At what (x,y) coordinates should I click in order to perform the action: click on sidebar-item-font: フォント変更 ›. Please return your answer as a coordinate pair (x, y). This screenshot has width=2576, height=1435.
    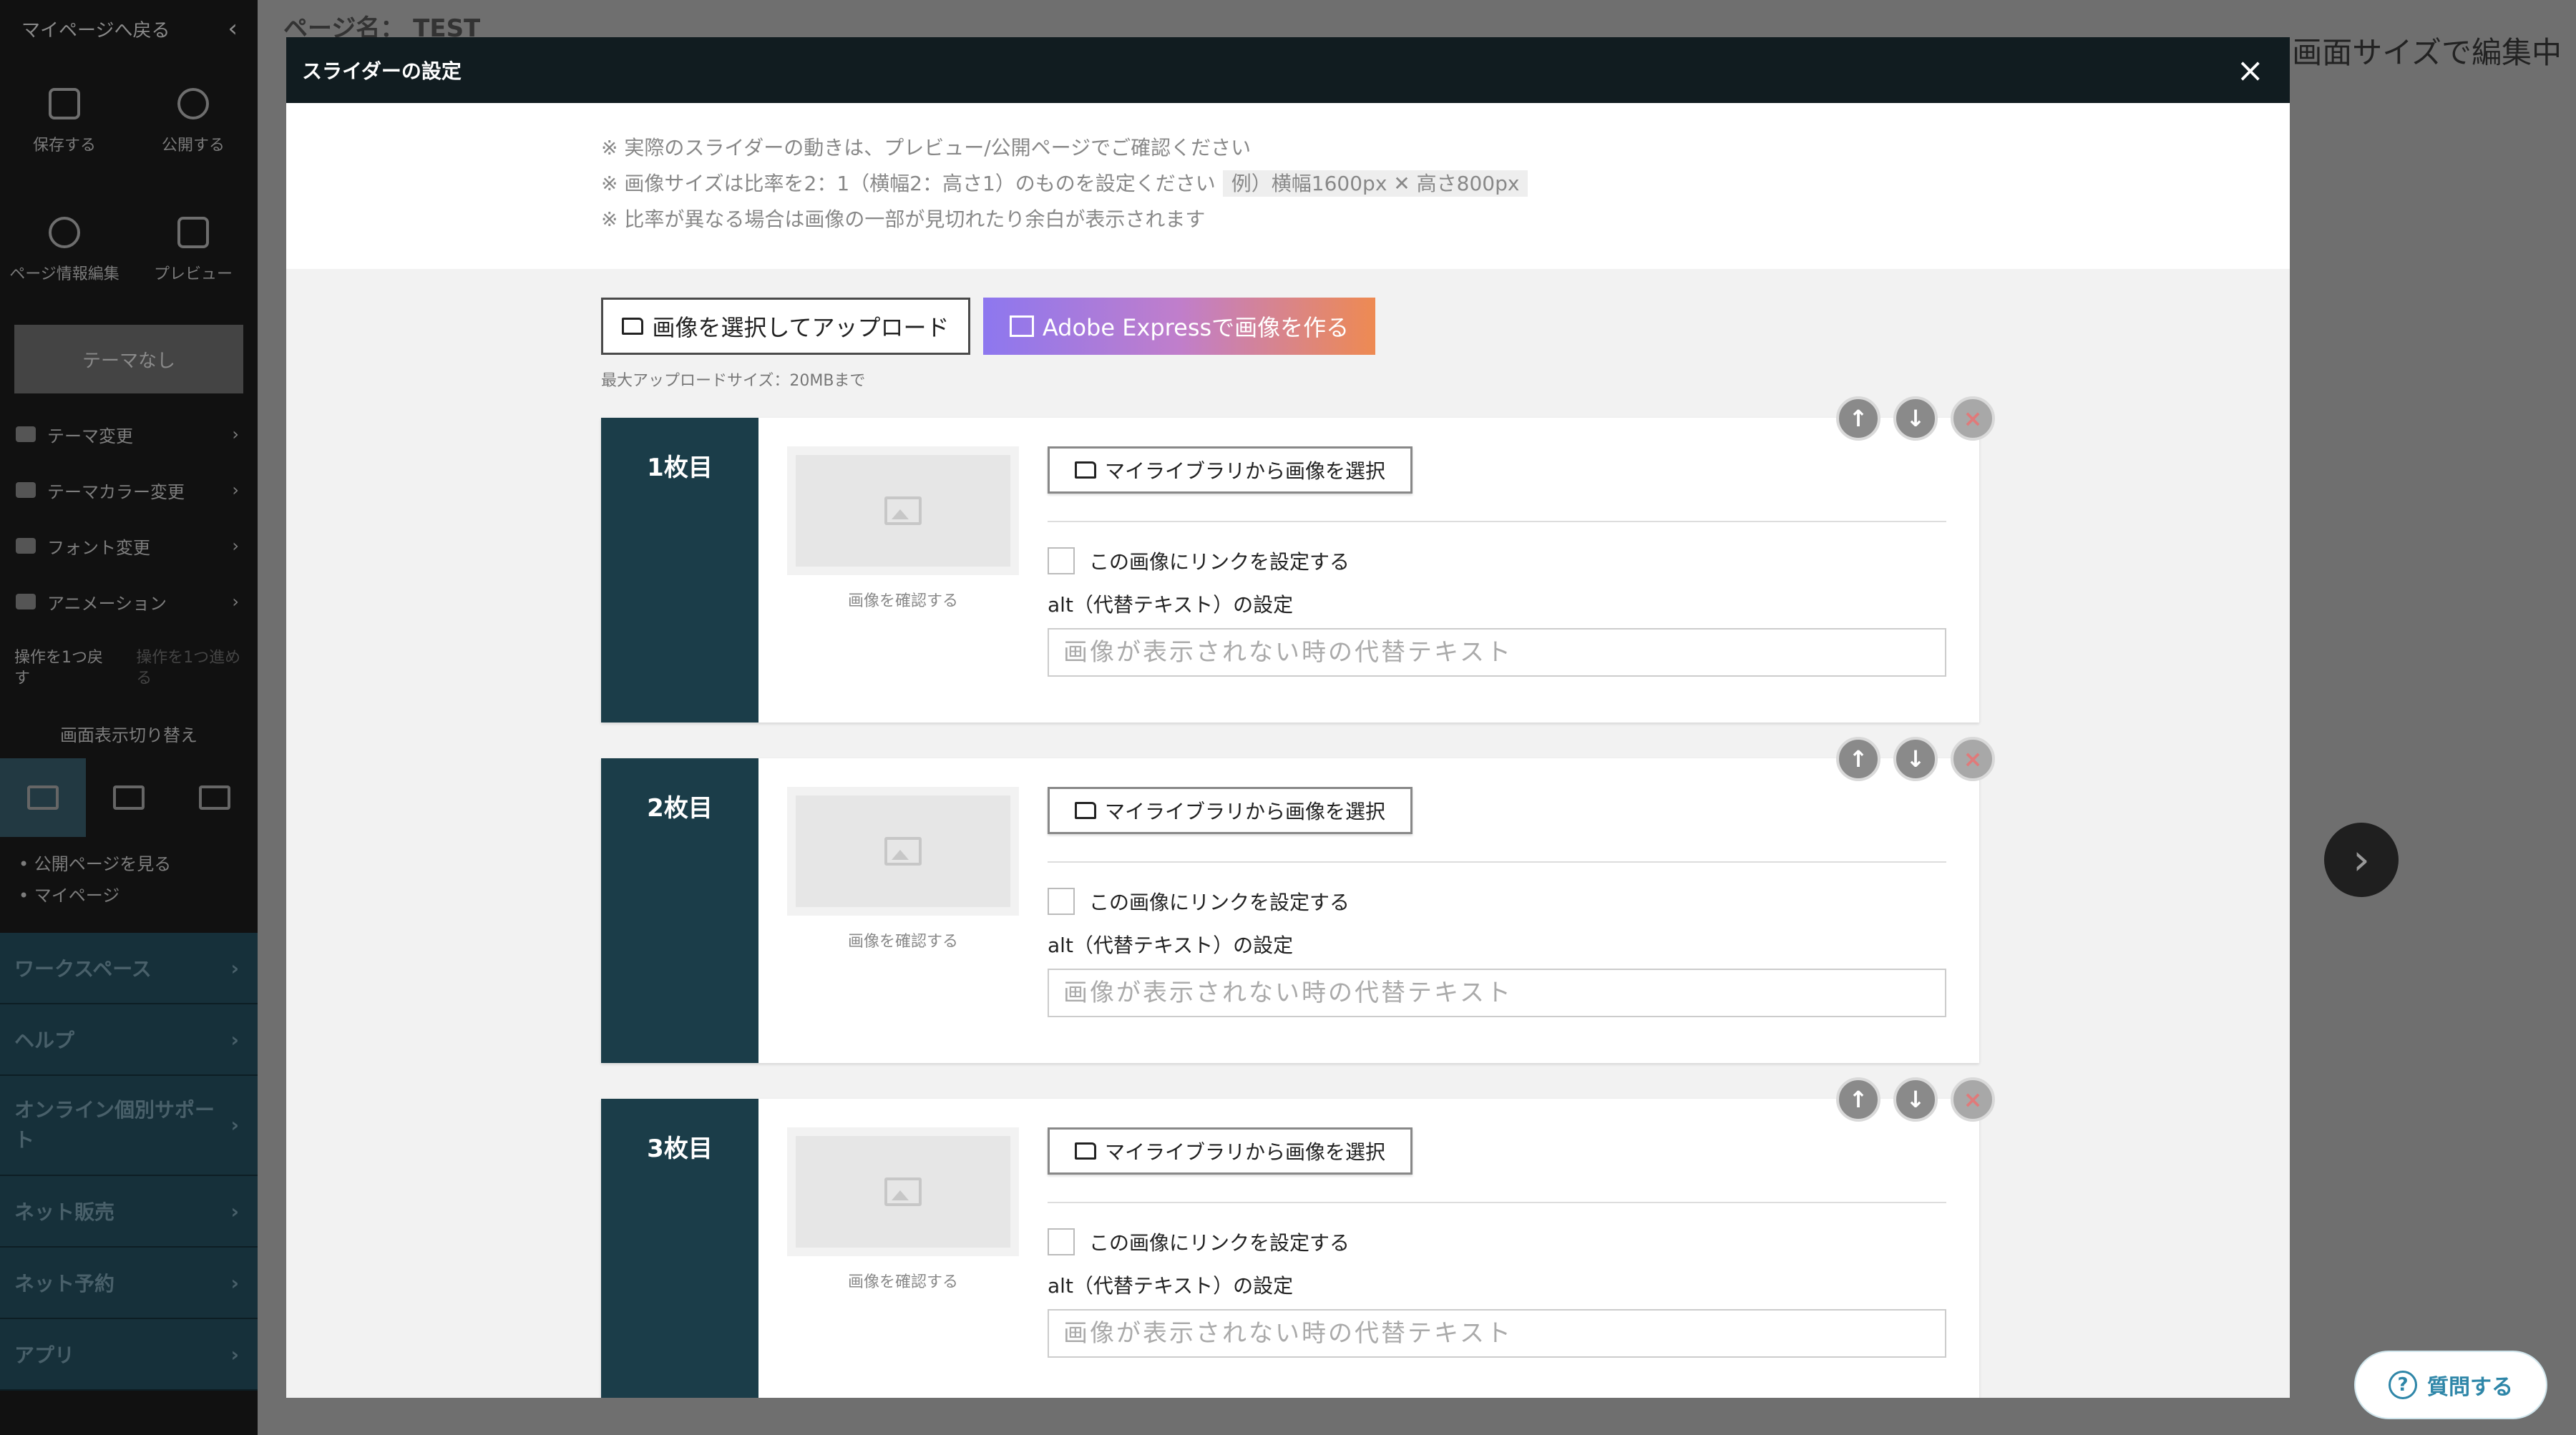
    Looking at the image, I should click on (129, 546).